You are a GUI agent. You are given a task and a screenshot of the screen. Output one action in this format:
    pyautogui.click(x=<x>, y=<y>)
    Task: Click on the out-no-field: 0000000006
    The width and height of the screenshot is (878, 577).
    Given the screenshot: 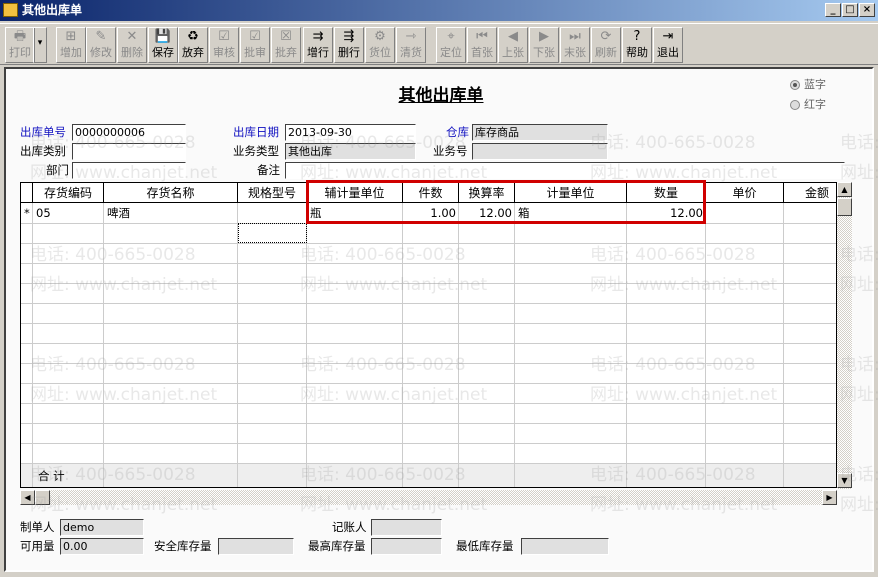 What is the action you would take?
    pyautogui.click(x=129, y=132)
    